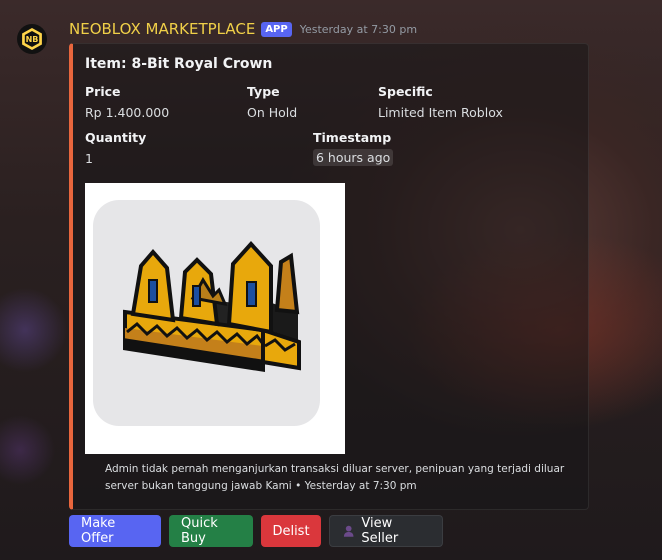 Image resolution: width=662 pixels, height=560 pixels. Describe the element at coordinates (291, 531) in the screenshot. I see `delist-button: Delist` at that location.